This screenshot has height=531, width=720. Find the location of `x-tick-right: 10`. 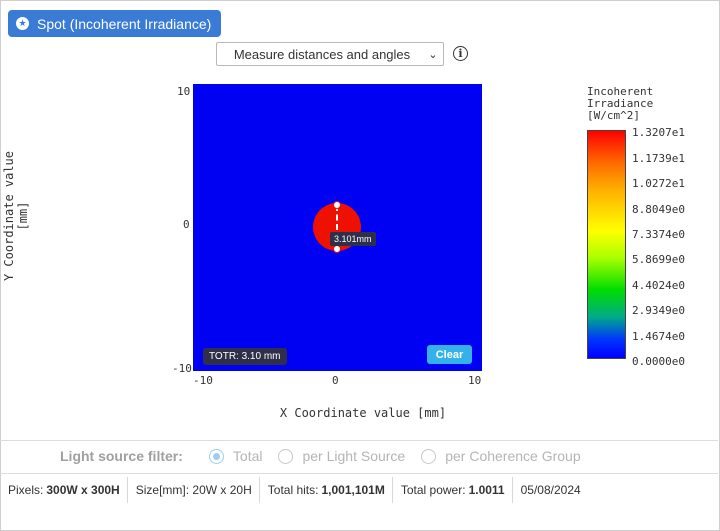

x-tick-right: 10 is located at coordinates (475, 380).